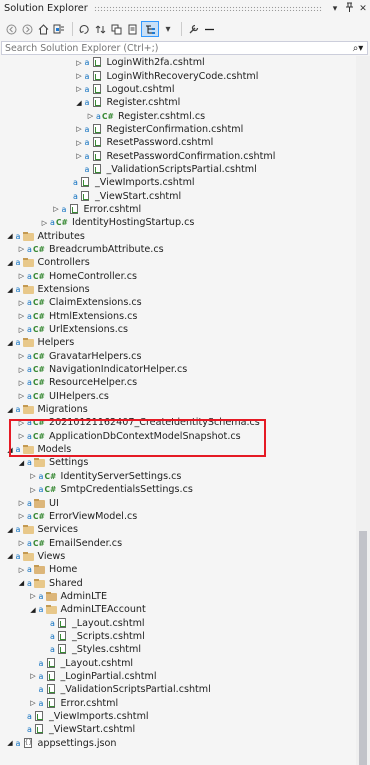 This screenshot has width=370, height=765. I want to click on tree-item: ▷ a C# ResourceHelper.cs, so click(178, 382).